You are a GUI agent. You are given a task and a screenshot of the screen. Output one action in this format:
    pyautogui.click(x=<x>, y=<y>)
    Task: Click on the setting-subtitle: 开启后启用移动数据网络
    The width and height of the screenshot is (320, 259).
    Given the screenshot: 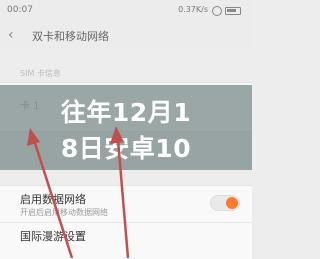 What is the action you would take?
    pyautogui.click(x=64, y=212)
    